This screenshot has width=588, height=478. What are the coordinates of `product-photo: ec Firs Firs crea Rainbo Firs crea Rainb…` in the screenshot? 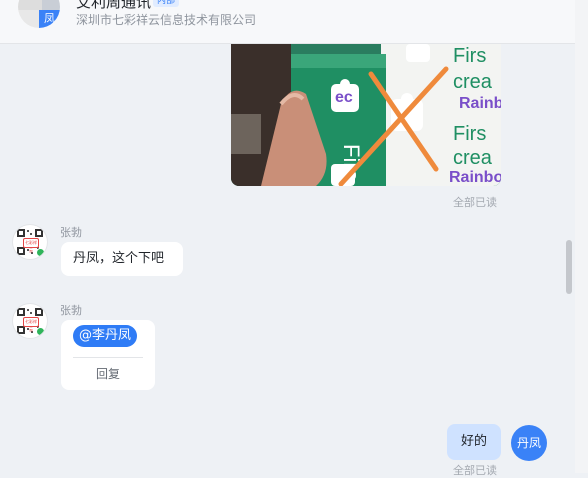 It's located at (366, 115).